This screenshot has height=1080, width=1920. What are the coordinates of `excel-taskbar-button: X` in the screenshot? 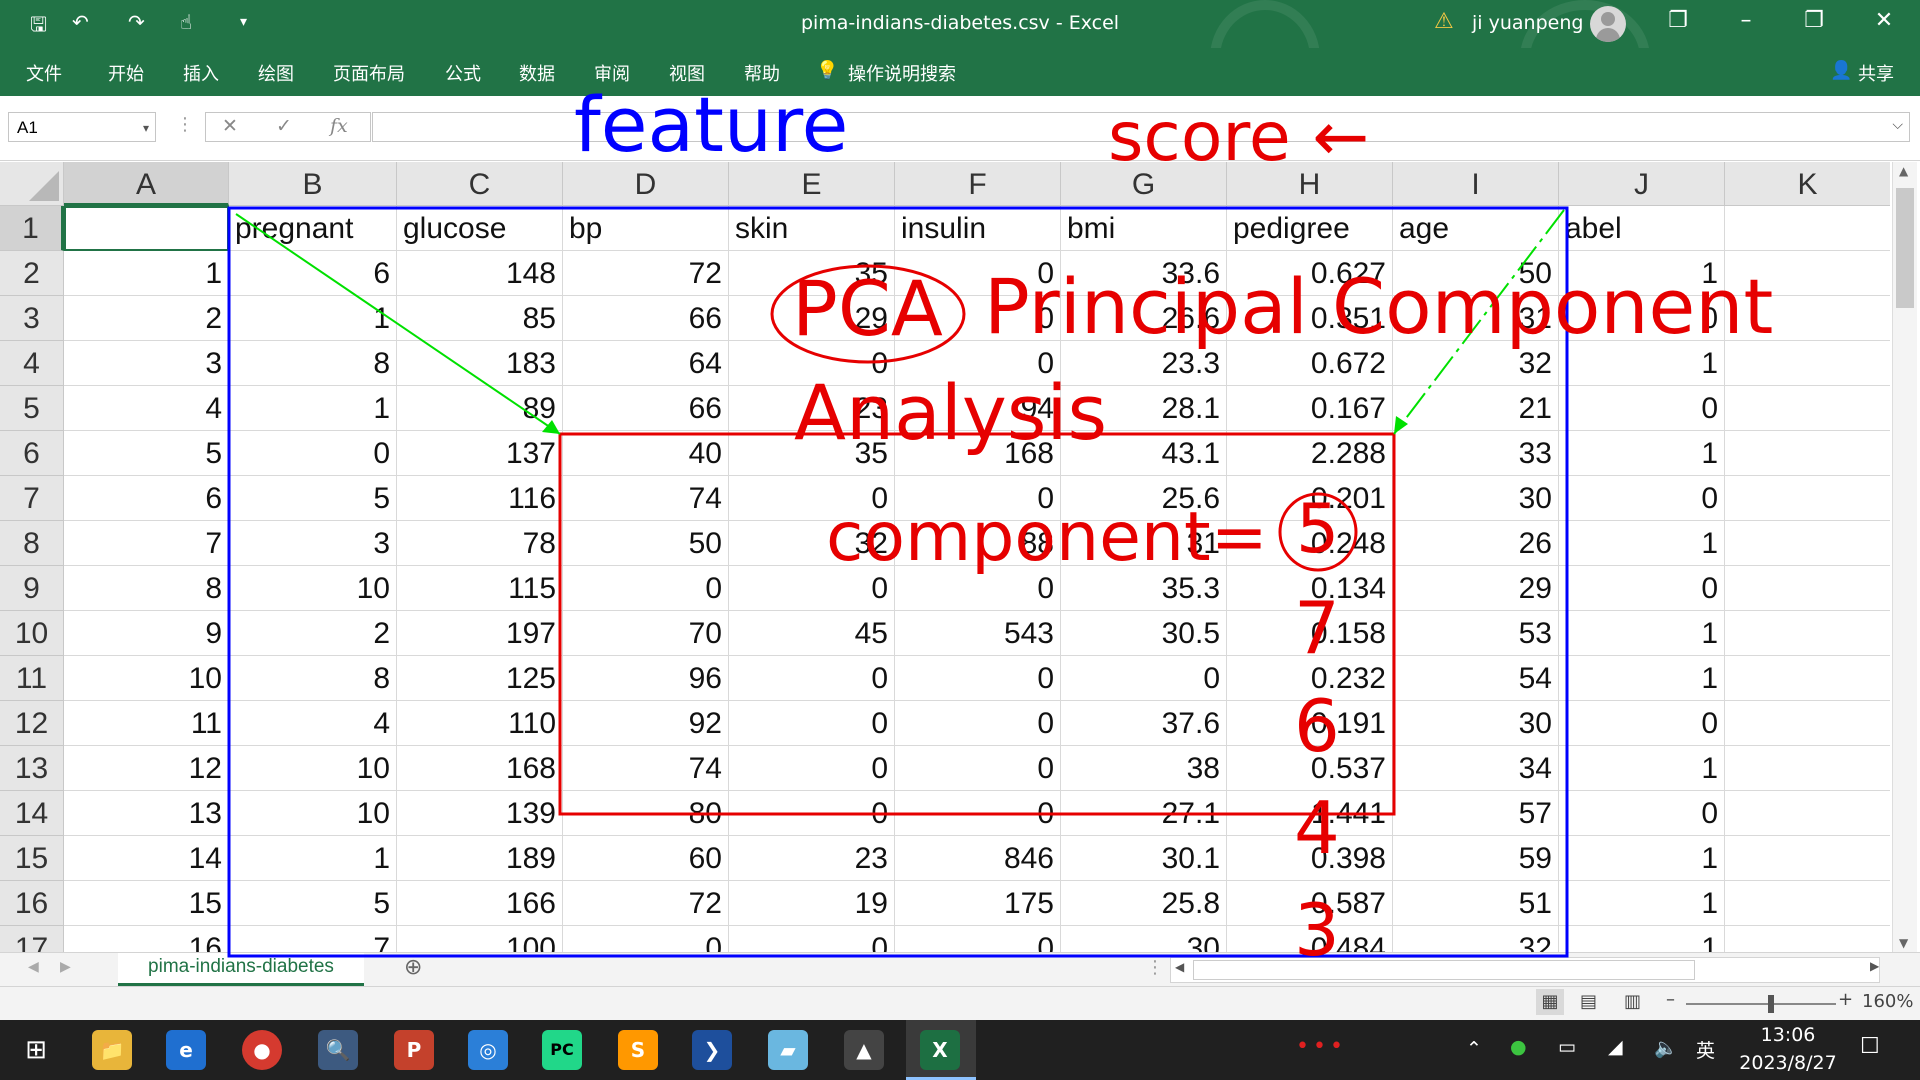 It's located at (941, 1050).